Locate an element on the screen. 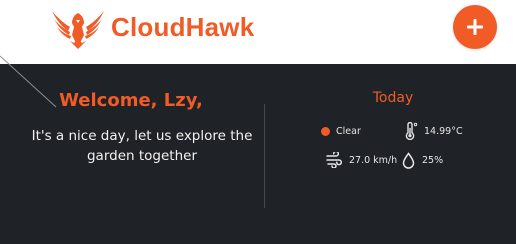 The width and height of the screenshot is (516, 244). weather-condition: Clear is located at coordinates (341, 131).